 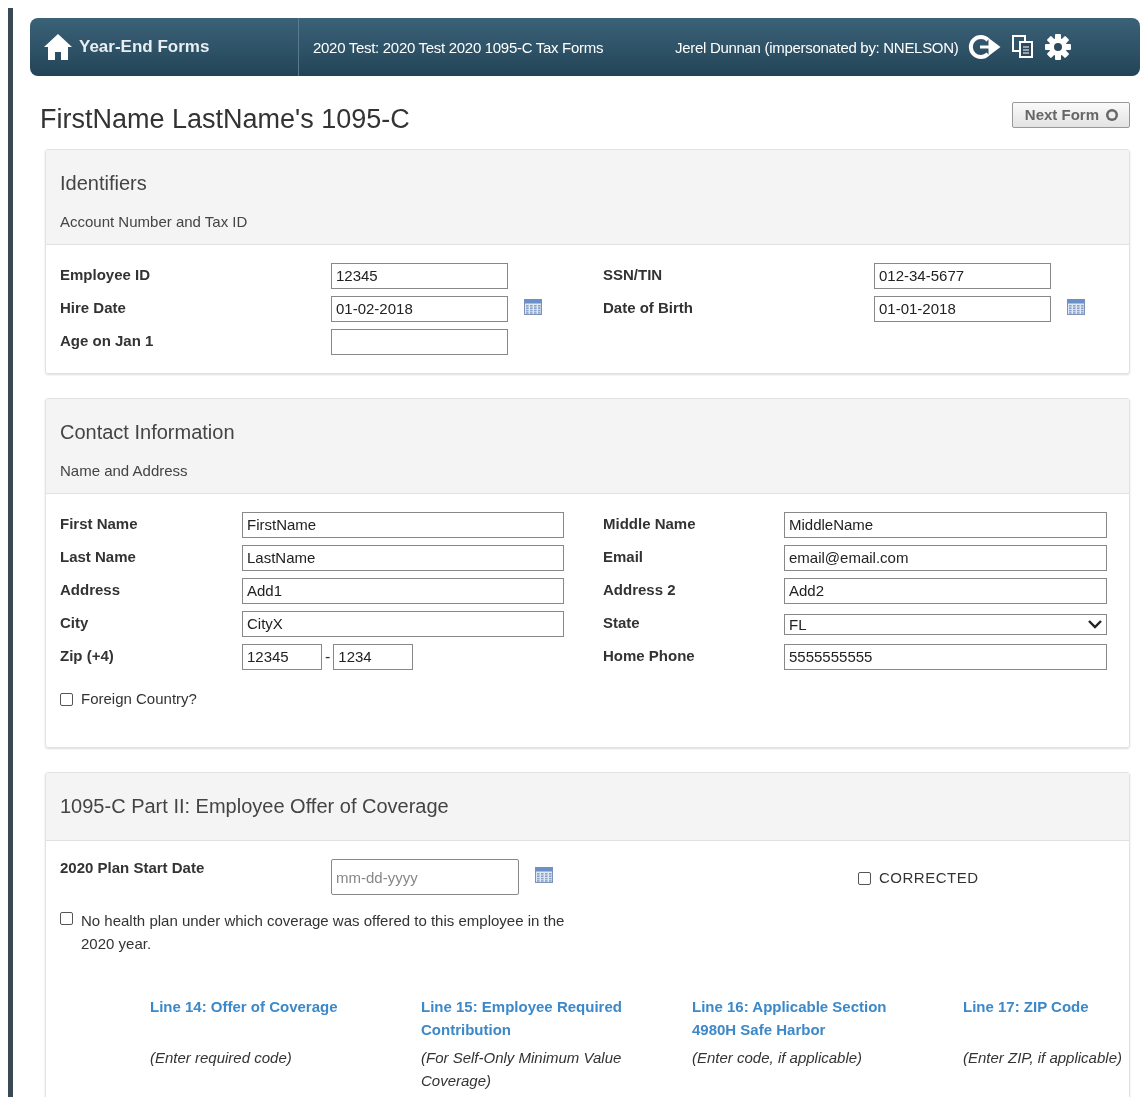 What do you see at coordinates (148, 432) in the screenshot?
I see `section-title: Contact Information` at bounding box center [148, 432].